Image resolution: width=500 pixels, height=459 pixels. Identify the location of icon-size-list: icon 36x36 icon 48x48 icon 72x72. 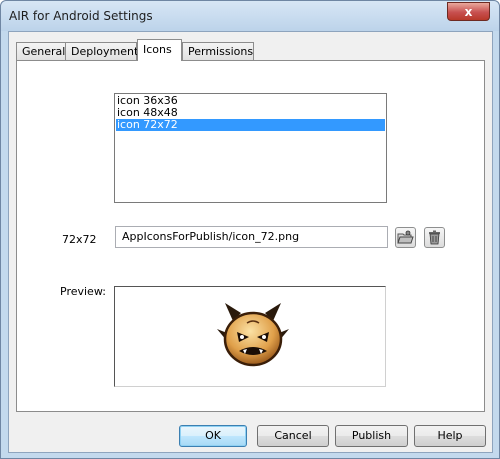
(250, 148).